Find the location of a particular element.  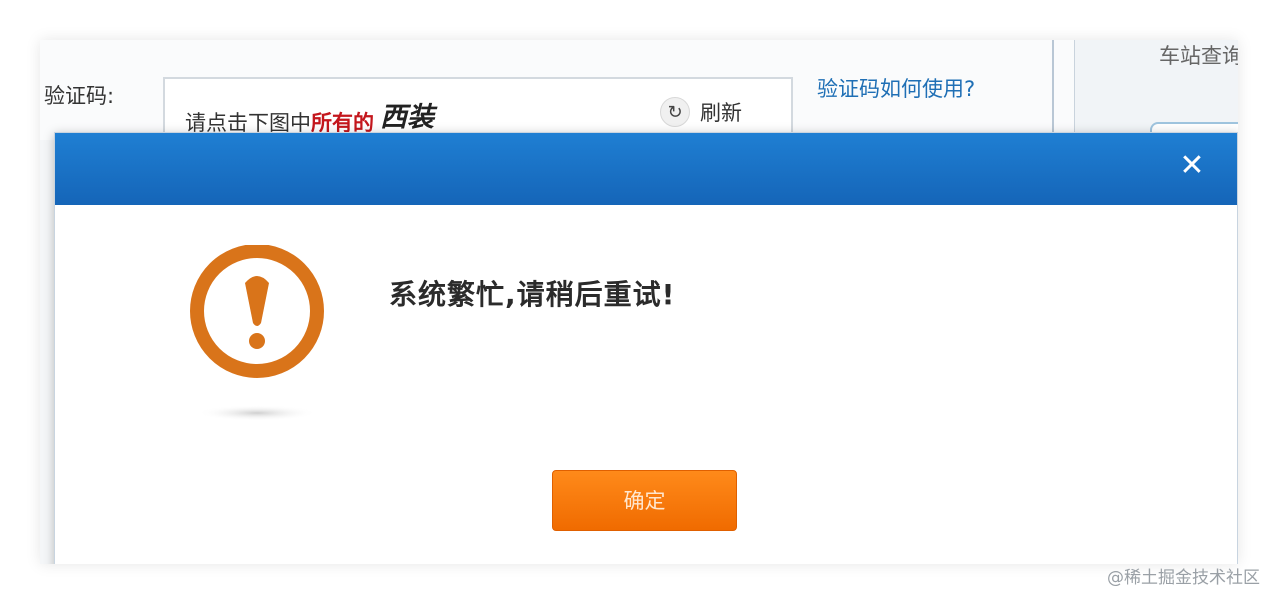

station-query-text: 车站查询 is located at coordinates (1198, 56).